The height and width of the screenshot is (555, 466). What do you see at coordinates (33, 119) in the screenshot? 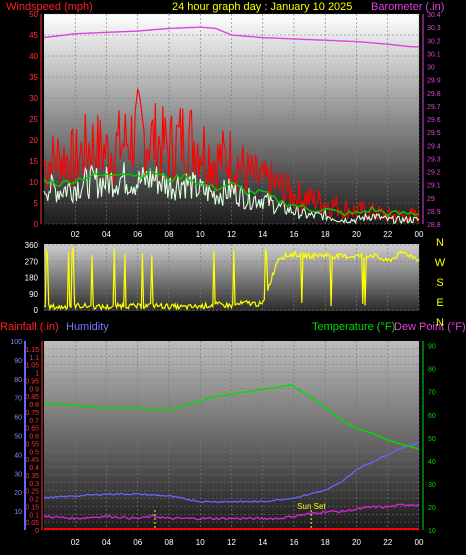
I see `wind-y-tick-label: 25` at bounding box center [33, 119].